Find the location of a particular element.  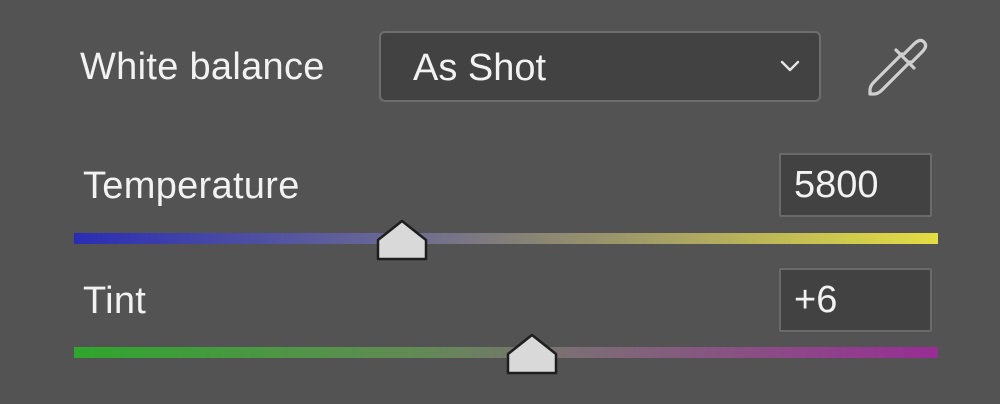

eyedropper-icon is located at coordinates (897, 67).